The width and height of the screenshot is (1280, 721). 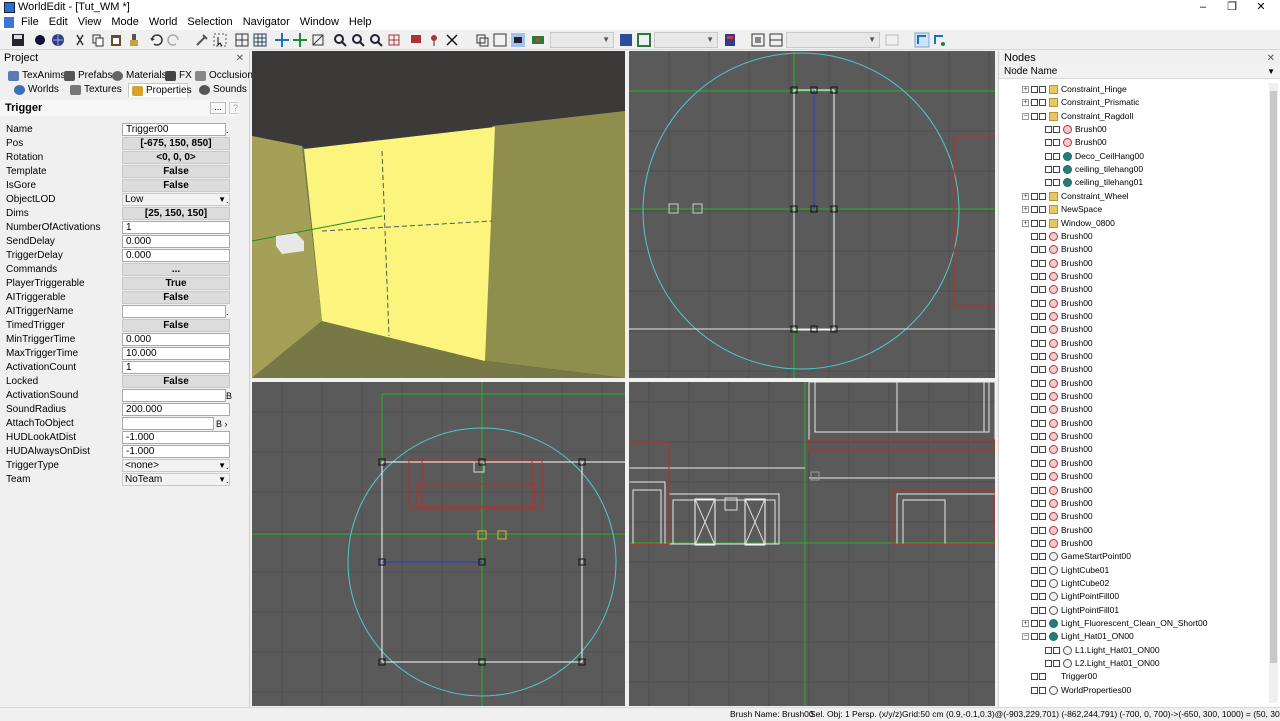 I want to click on property-dropdown: <none> ▼, so click(x=176, y=465).